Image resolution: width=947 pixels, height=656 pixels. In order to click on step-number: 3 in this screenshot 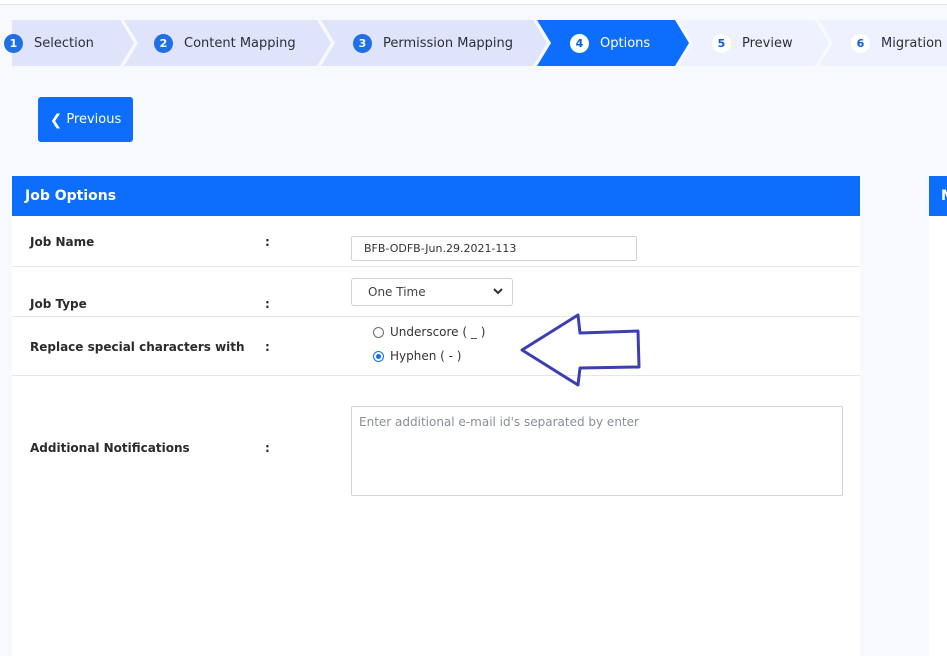, I will do `click(362, 43)`.